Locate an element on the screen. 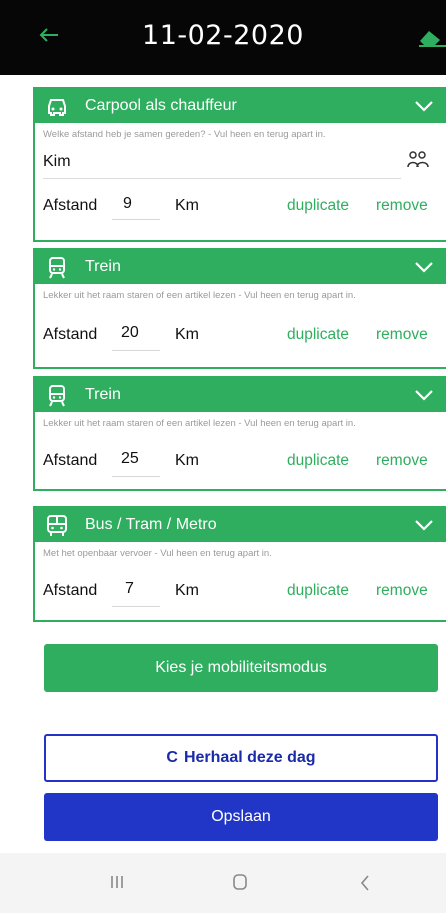  passenger-field: Kim is located at coordinates (57, 162).